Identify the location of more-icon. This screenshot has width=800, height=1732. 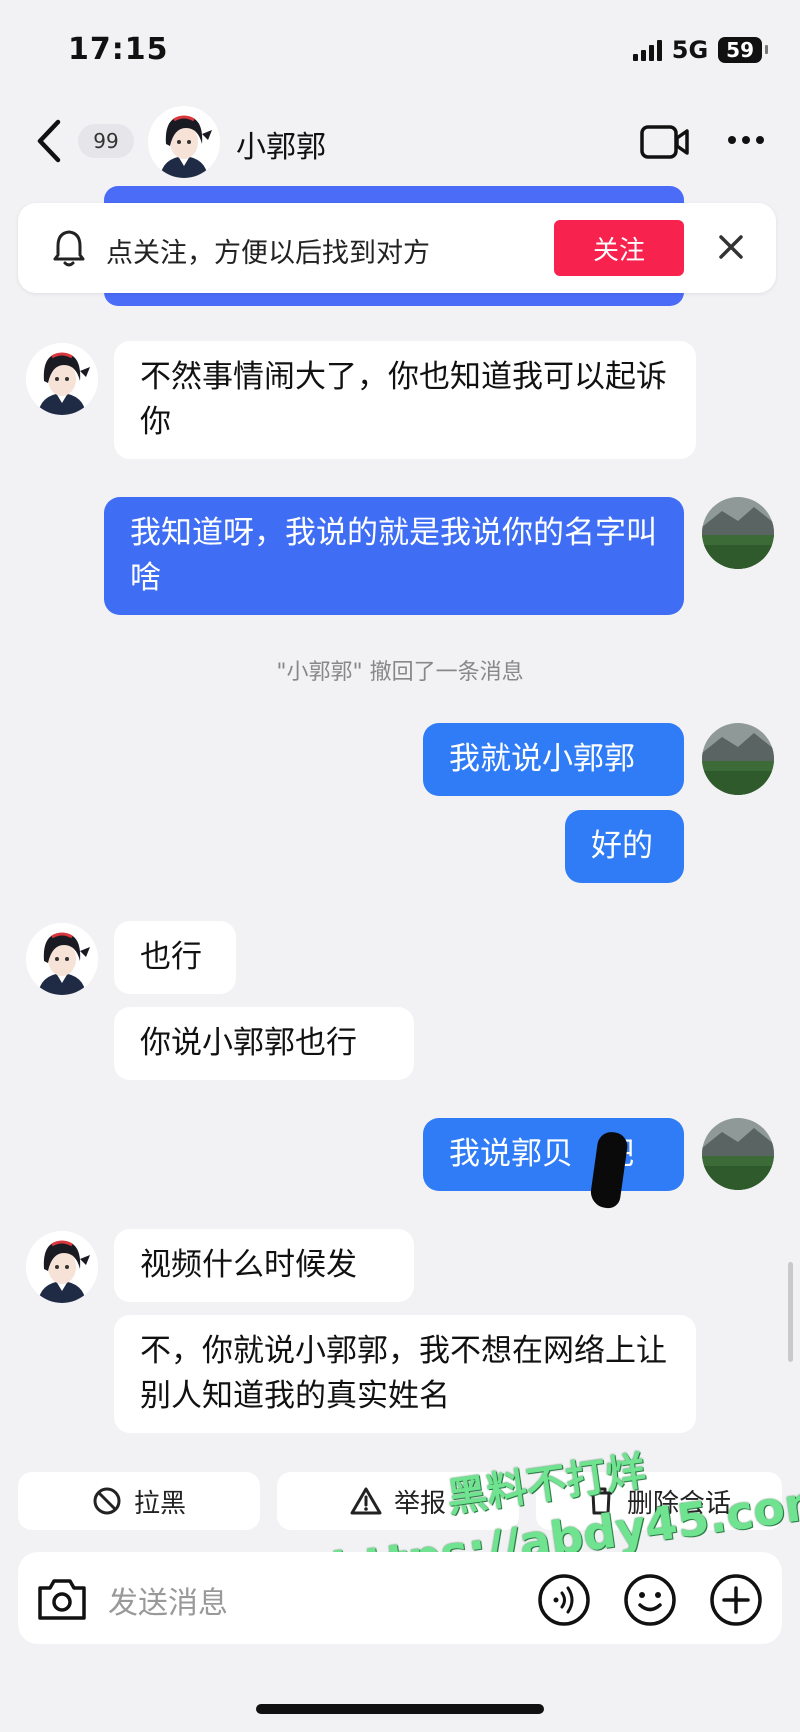
(746, 140).